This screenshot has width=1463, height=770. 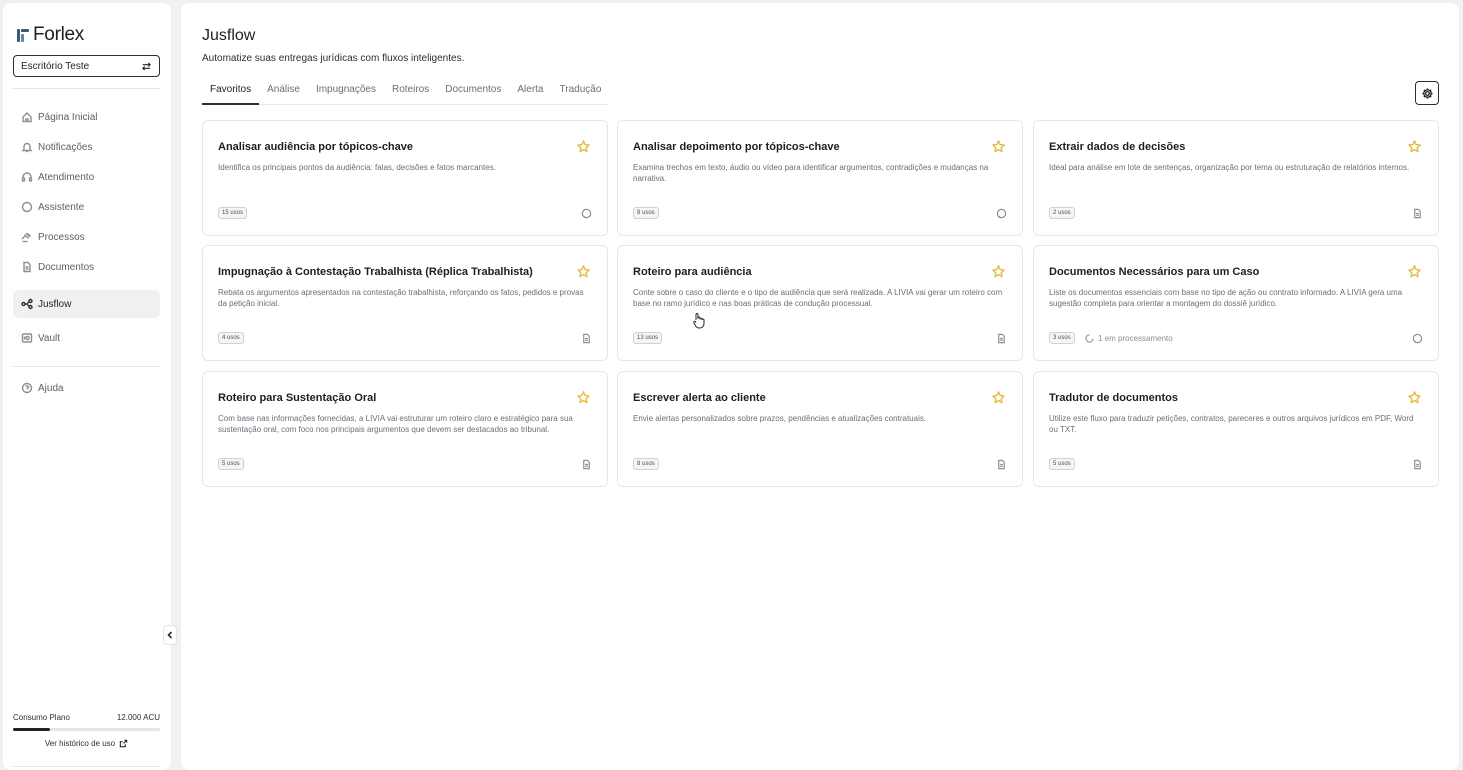 I want to click on sidebar-item-atendimento: Atendimento, so click(x=86, y=177).